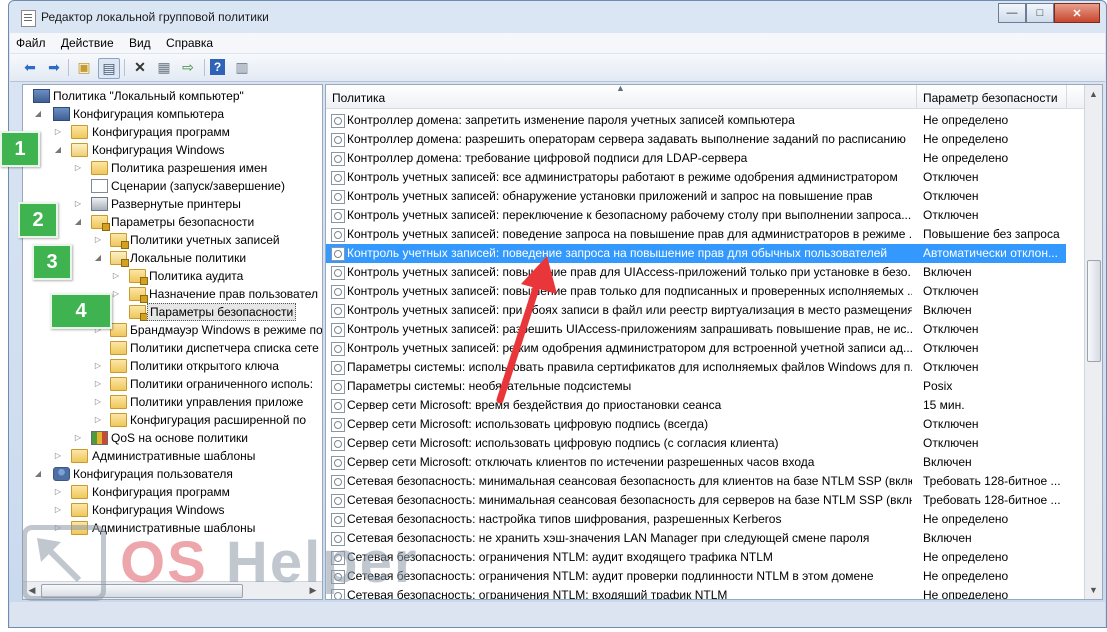 This screenshot has width=1107, height=632. I want to click on arrow-shaft, so click(518, 342).